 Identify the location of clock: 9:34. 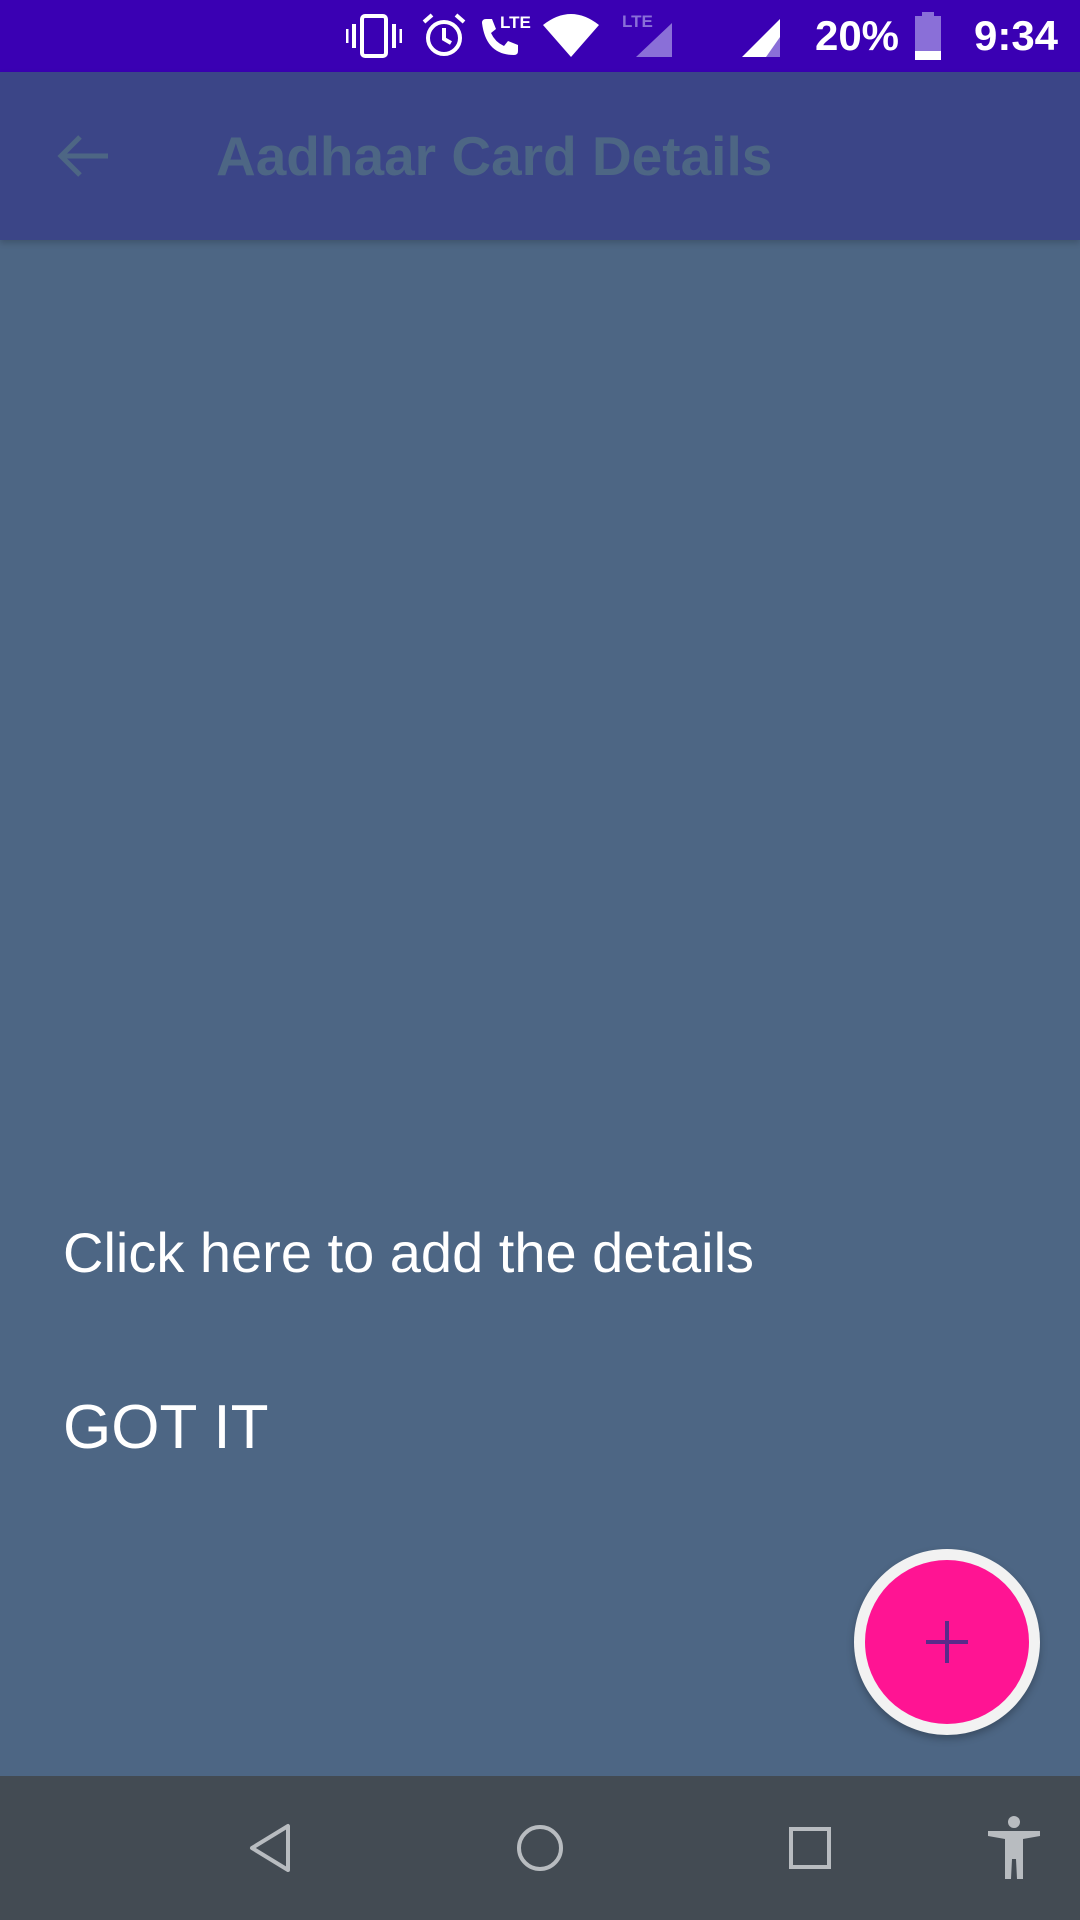
(1016, 36).